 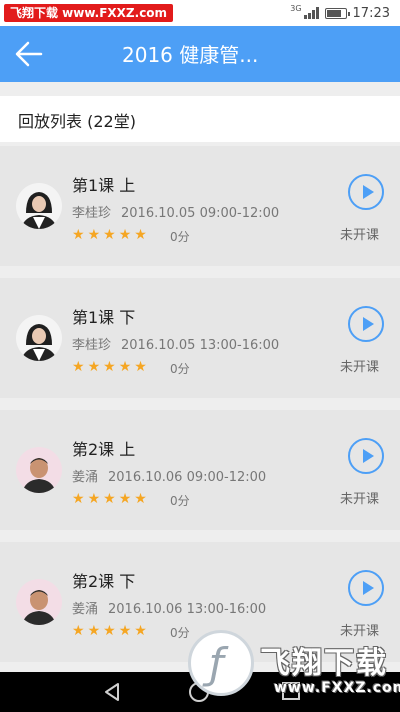 I want to click on status-icons: 3G 17:23, so click(x=340, y=13).